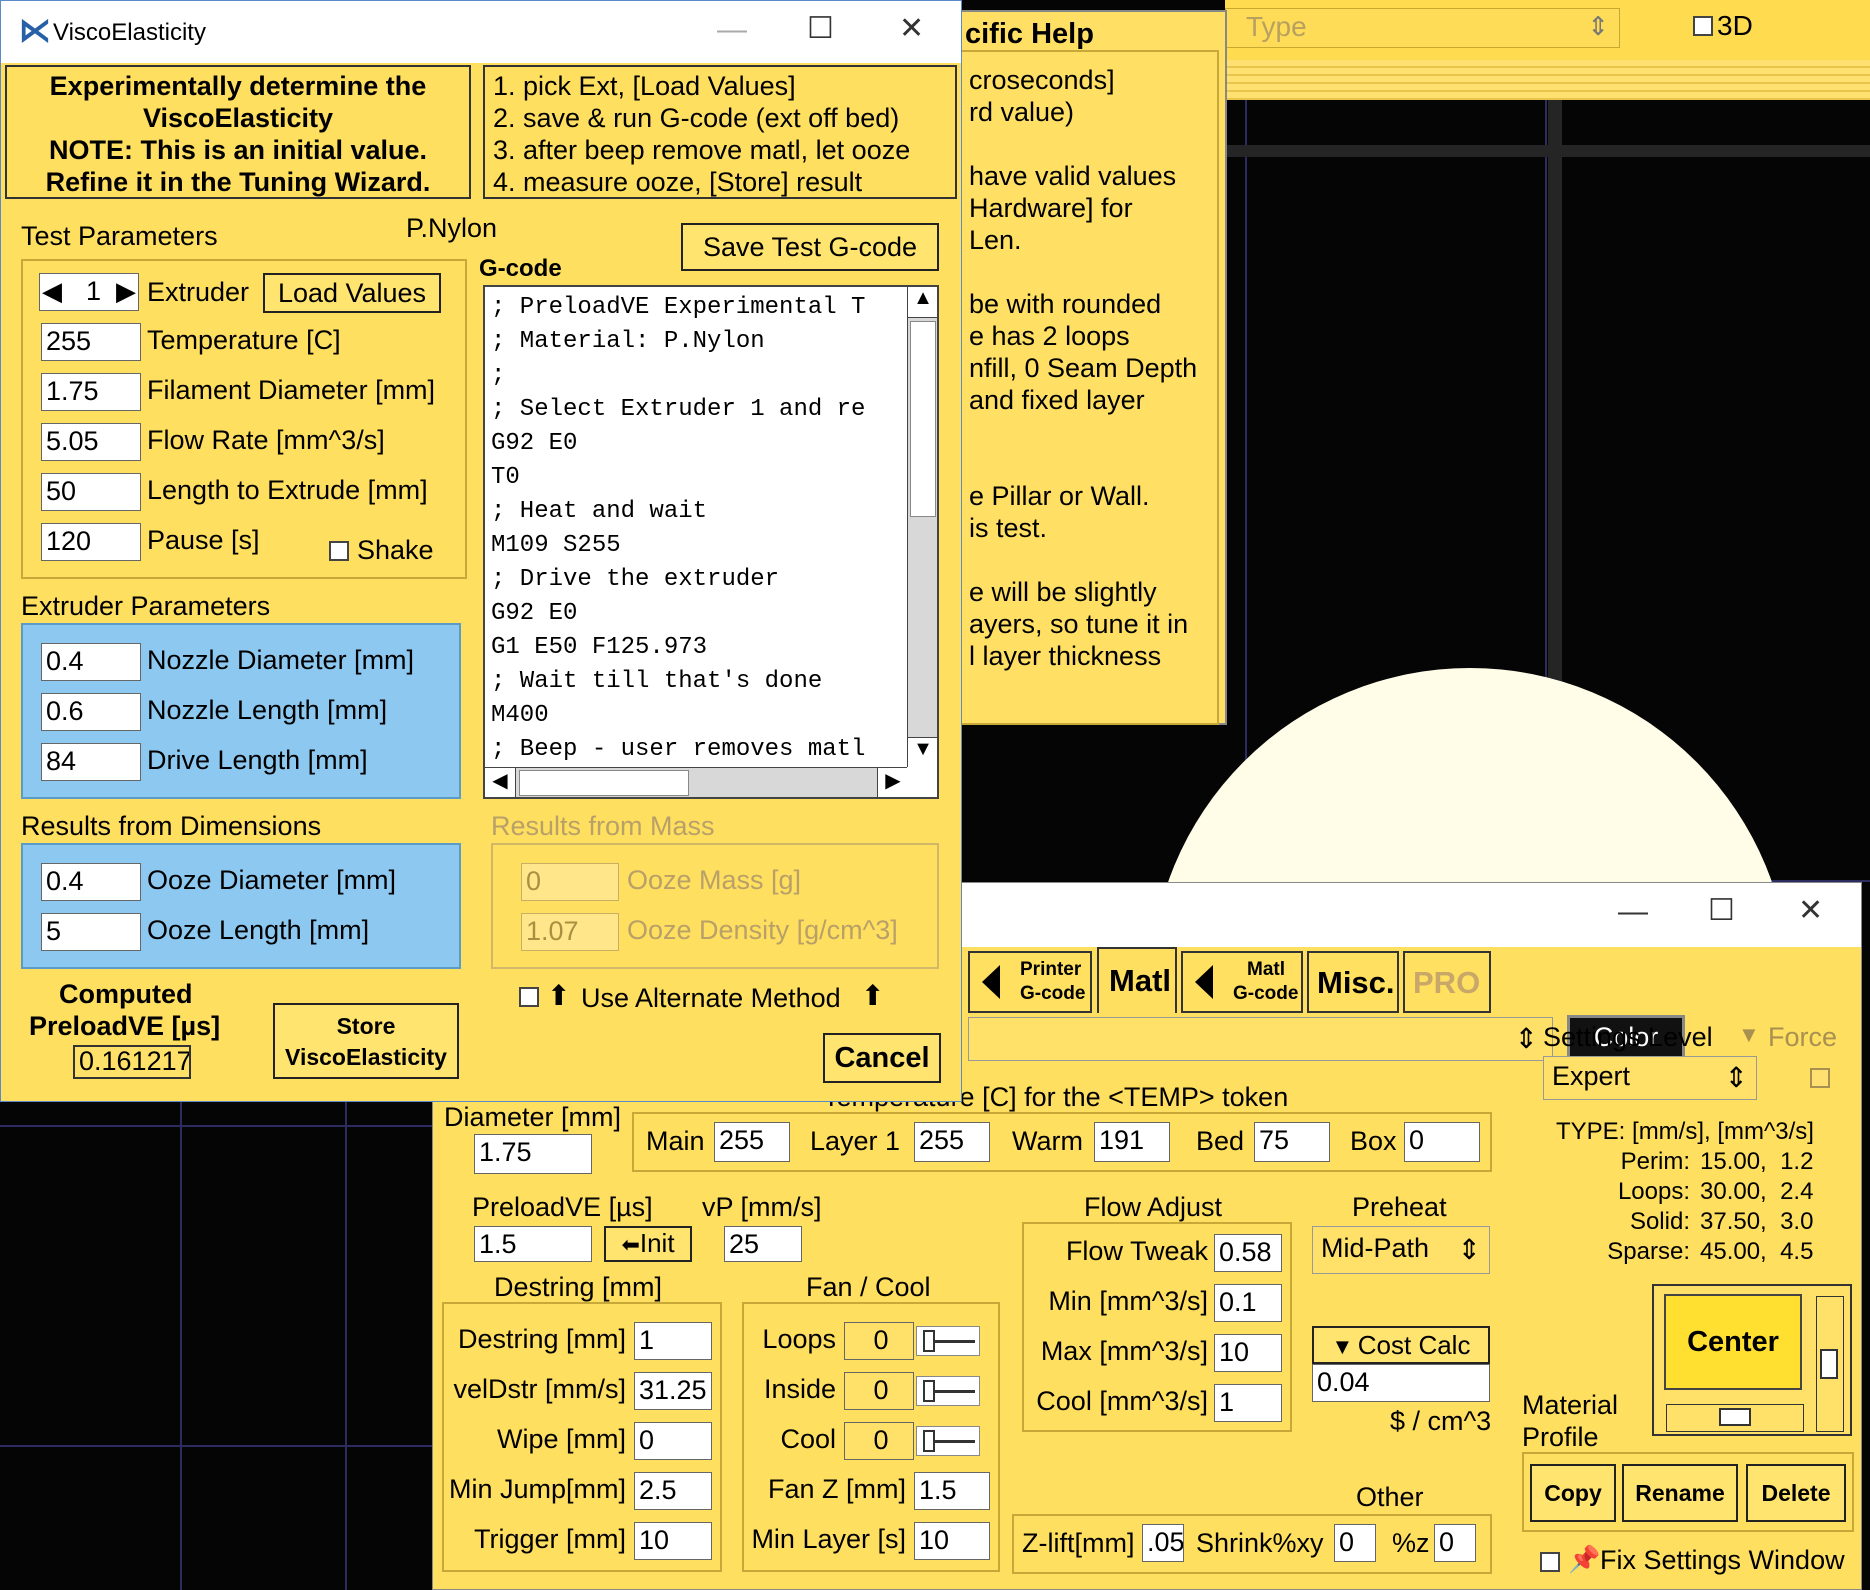  What do you see at coordinates (1401, 1345) in the screenshot?
I see `cost-calc-button: ▼ Cost Calc` at bounding box center [1401, 1345].